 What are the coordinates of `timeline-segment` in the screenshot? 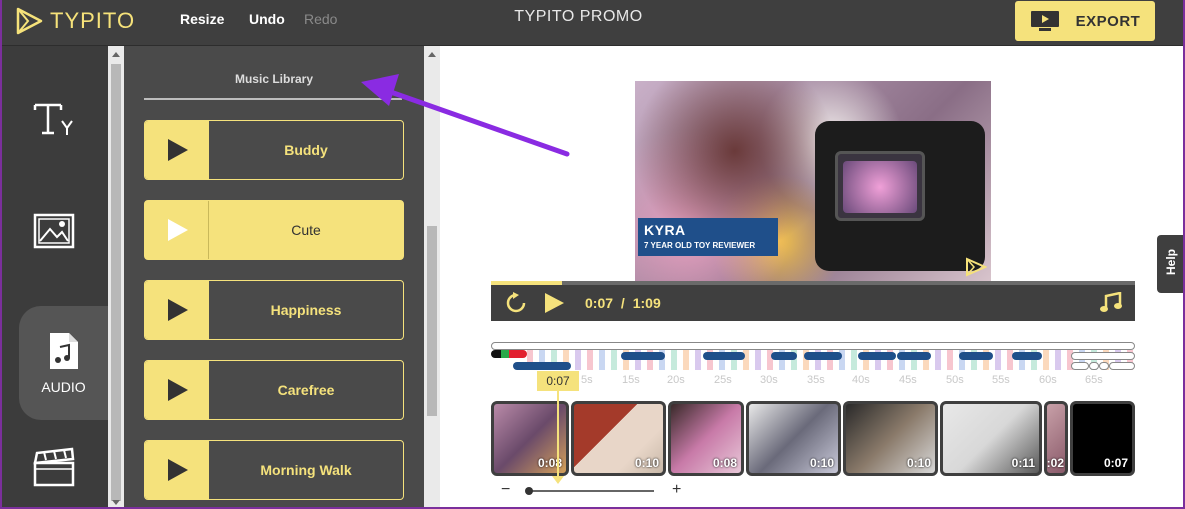 It's located at (496, 354).